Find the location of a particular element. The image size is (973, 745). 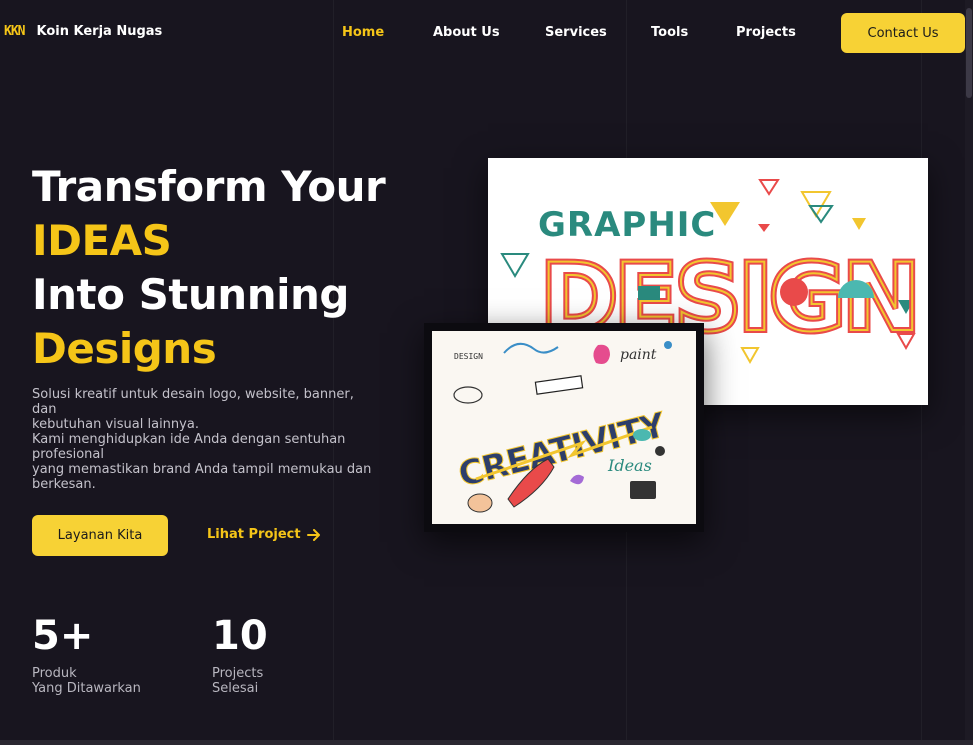

stat-projects: 10 Projects Selesai is located at coordinates (240, 654).